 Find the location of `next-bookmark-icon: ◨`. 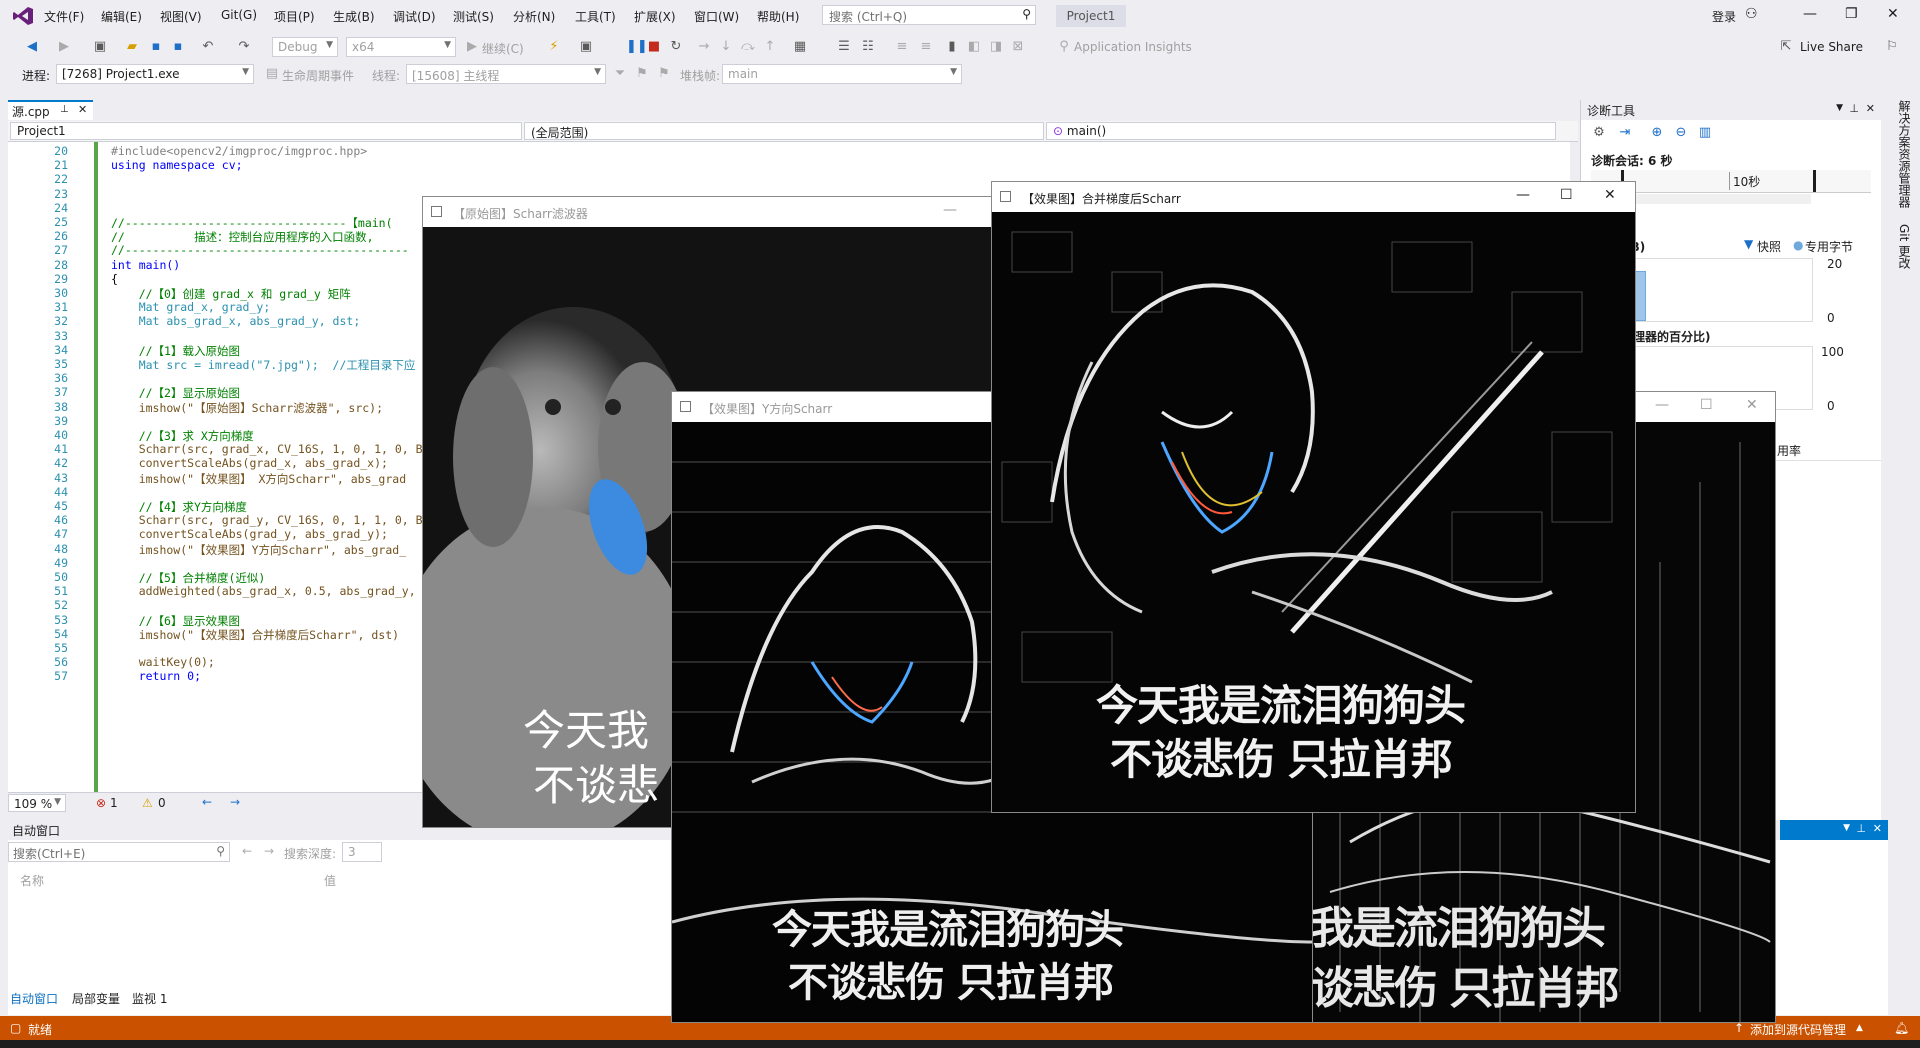

next-bookmark-icon: ◨ is located at coordinates (996, 47).